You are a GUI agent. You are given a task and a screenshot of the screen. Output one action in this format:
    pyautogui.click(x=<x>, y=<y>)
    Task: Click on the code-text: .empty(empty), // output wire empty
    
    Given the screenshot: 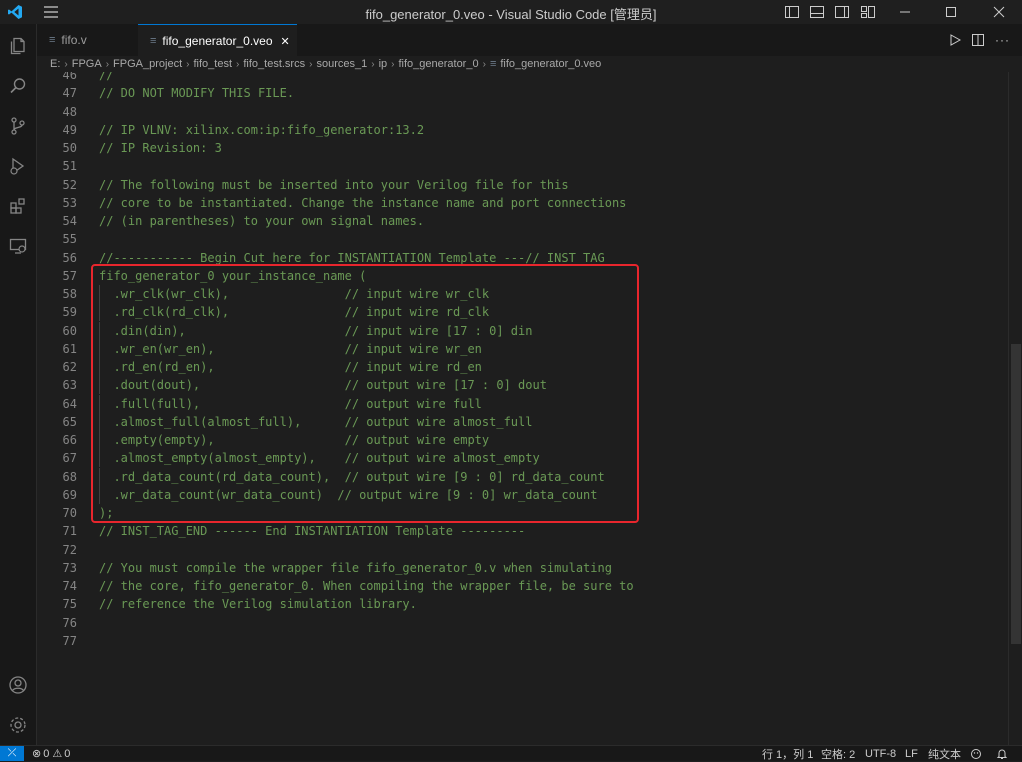 What is the action you would take?
    pyautogui.click(x=294, y=440)
    